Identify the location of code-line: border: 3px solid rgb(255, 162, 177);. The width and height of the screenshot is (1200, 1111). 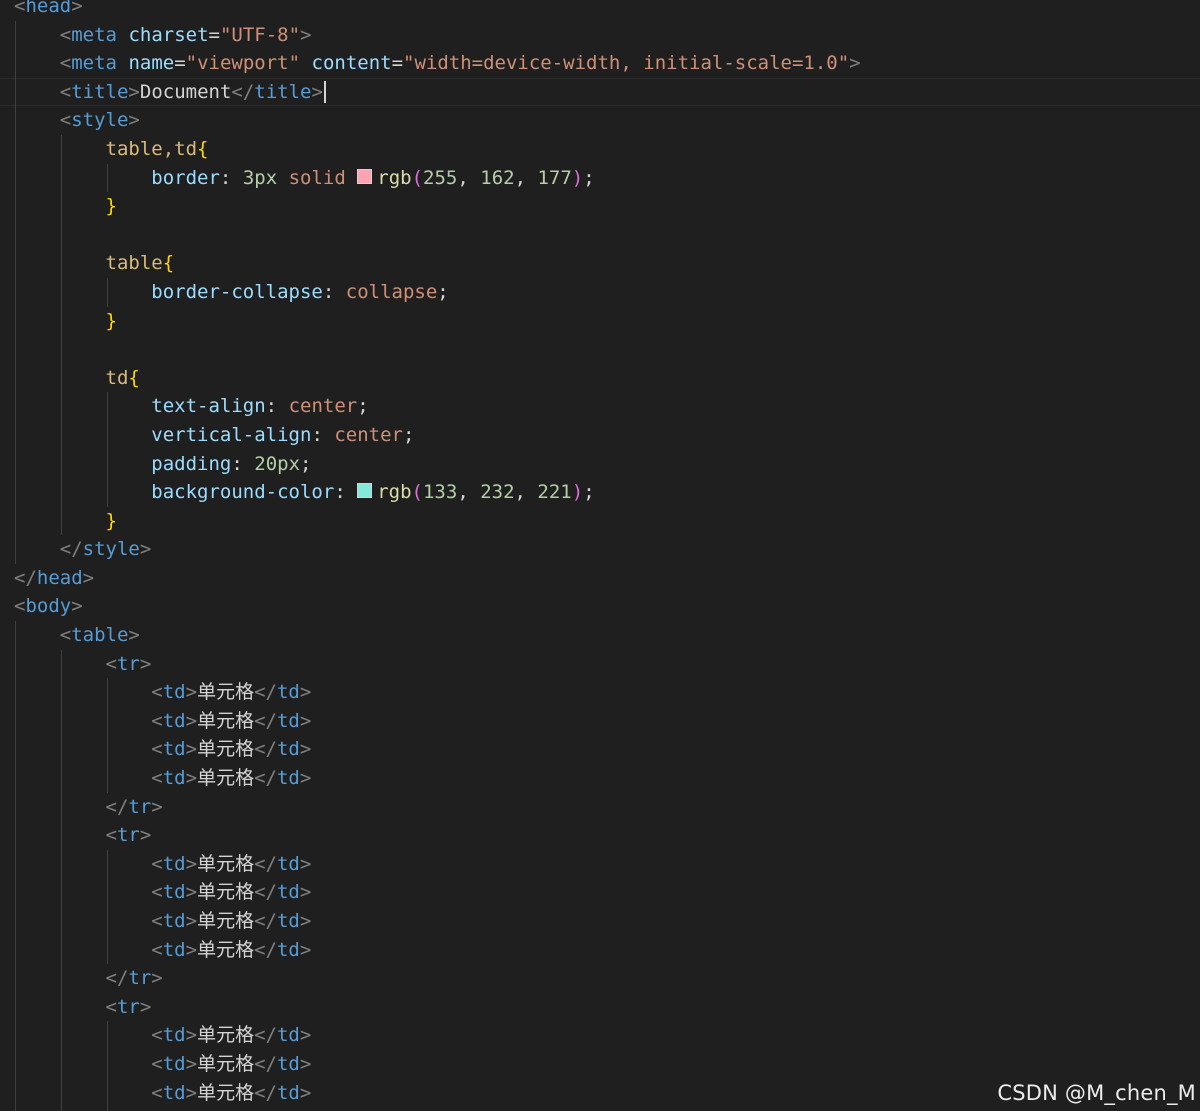
(600, 178).